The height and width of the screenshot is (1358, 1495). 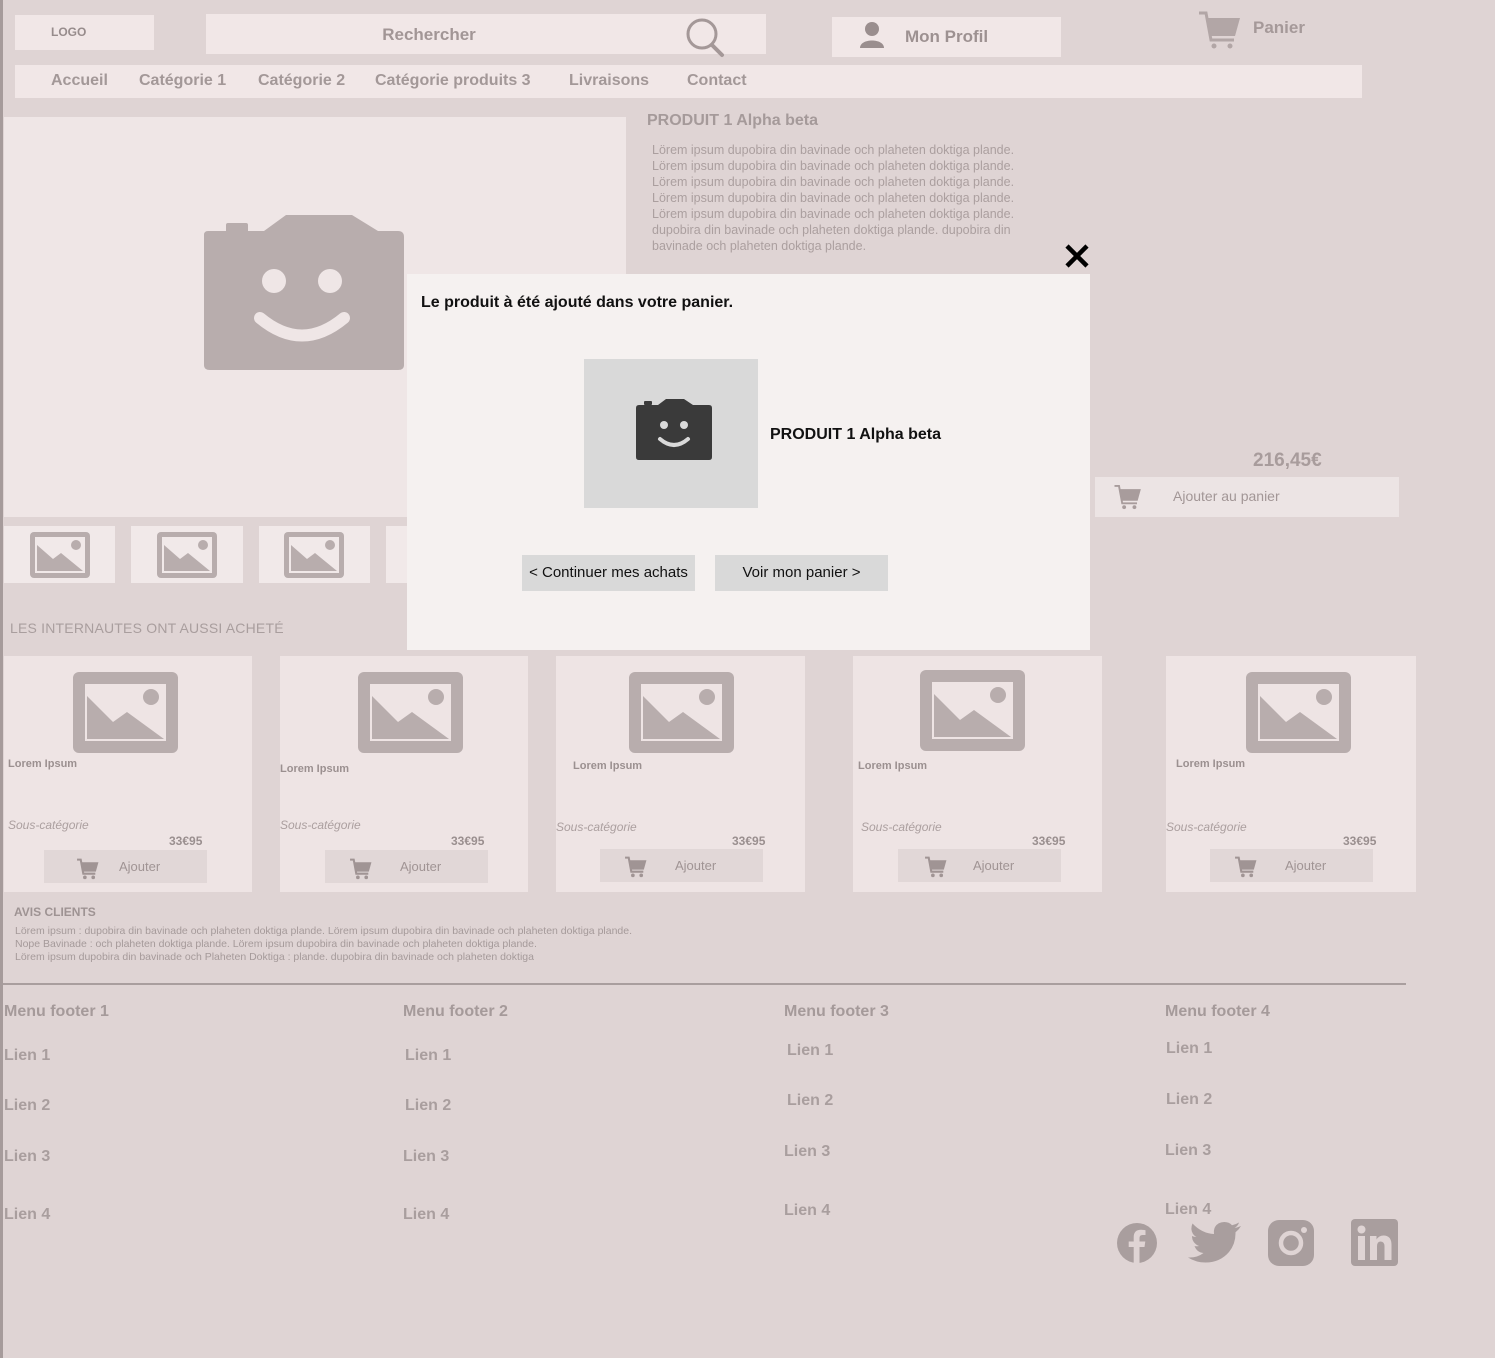 What do you see at coordinates (674, 429) in the screenshot?
I see `camera-smile-icon` at bounding box center [674, 429].